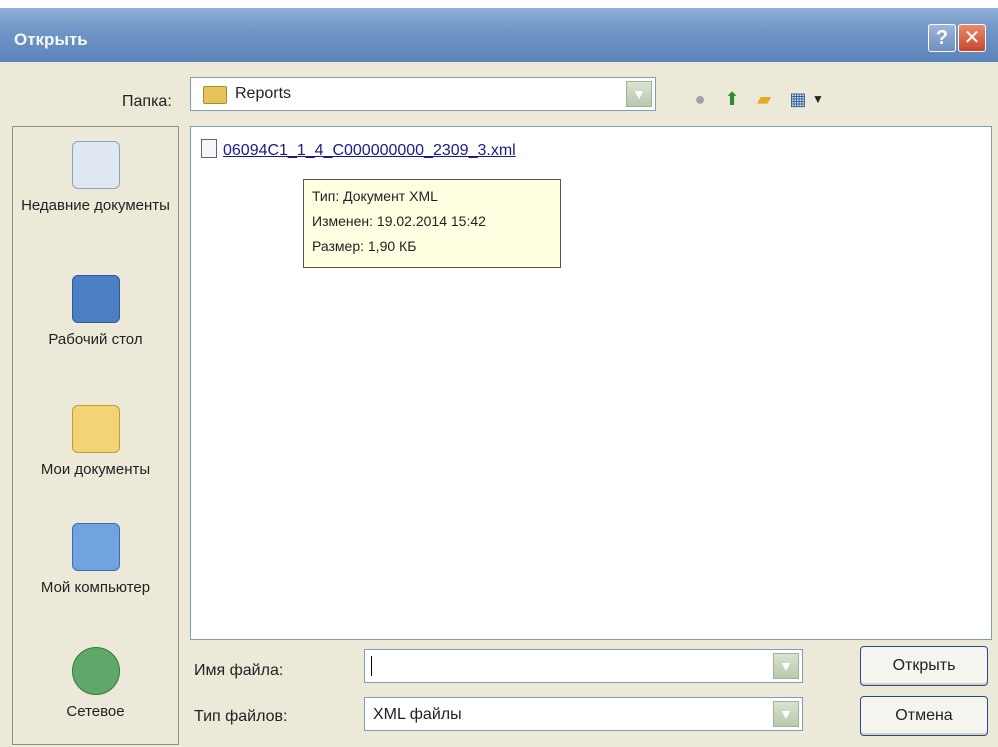  Describe the element at coordinates (764, 99) in the screenshot. I see `new-folder-icon: ▰` at that location.